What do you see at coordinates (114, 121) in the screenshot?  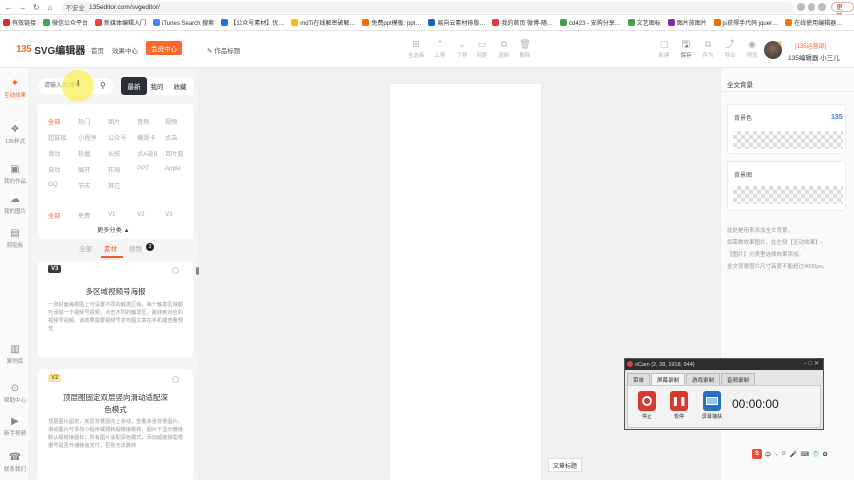 I see `category-chip: 图片` at bounding box center [114, 121].